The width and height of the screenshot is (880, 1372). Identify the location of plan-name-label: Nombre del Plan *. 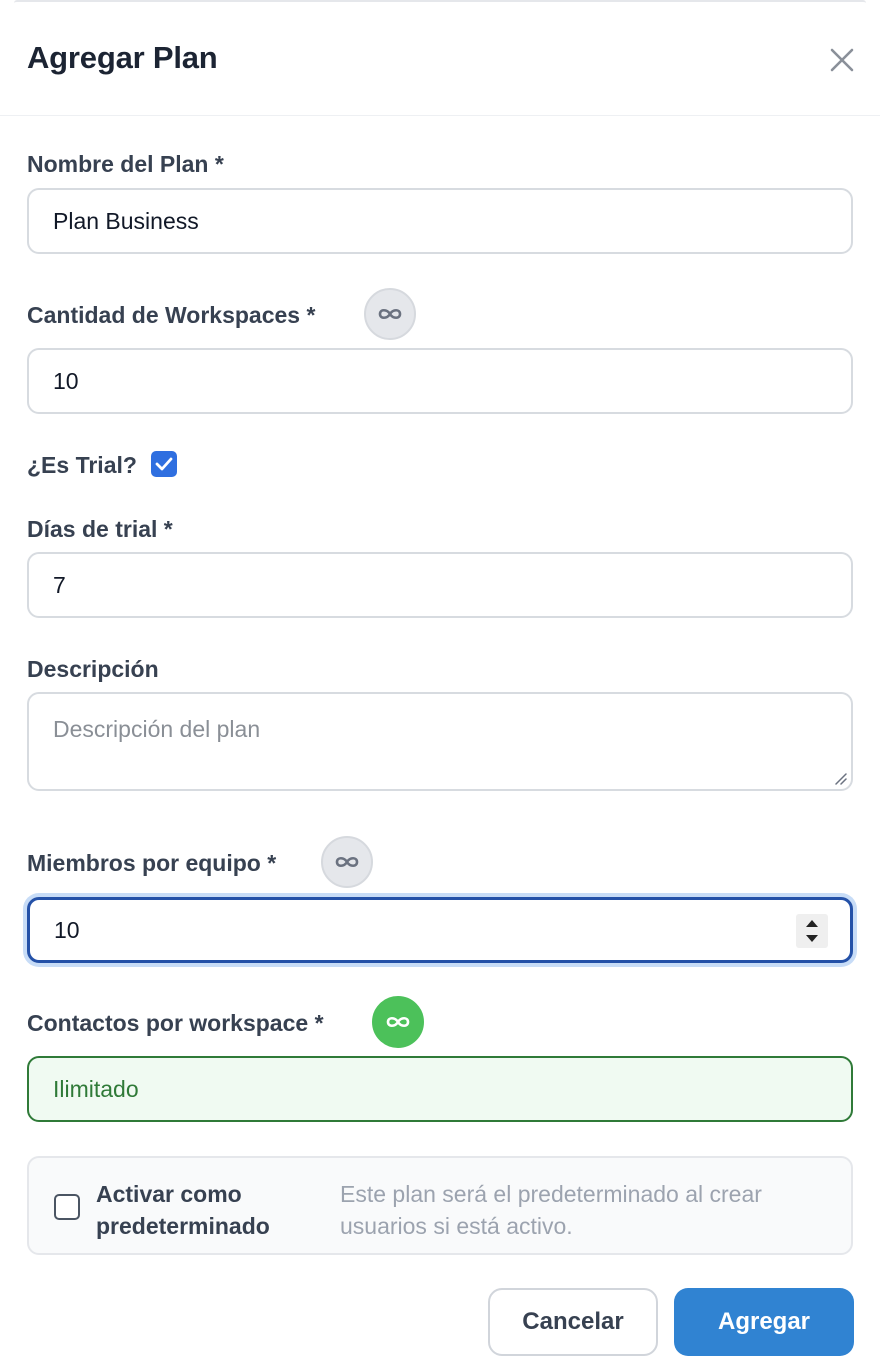
(125, 164).